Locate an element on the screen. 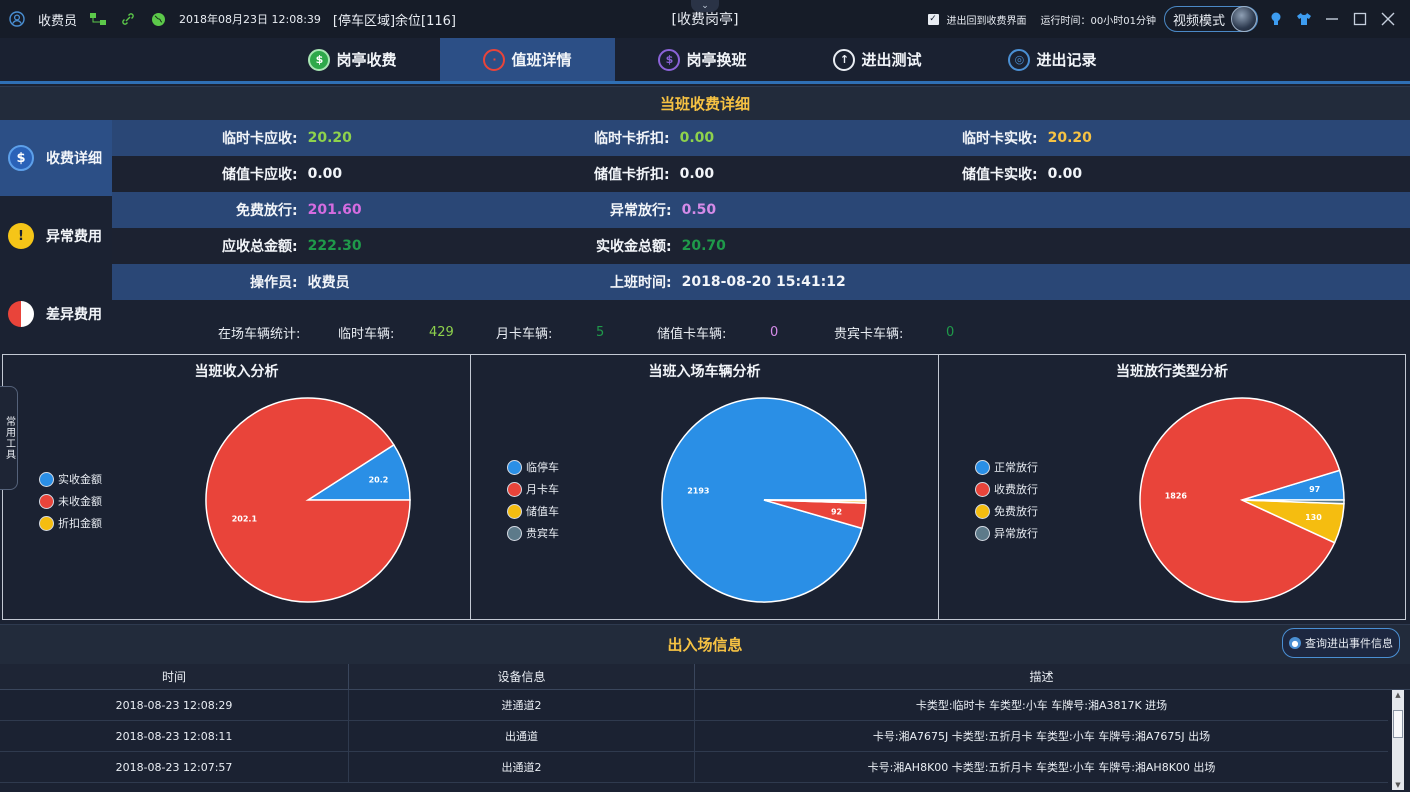 Image resolution: width=1410 pixels, height=792 pixels. table-scrollbar: ▲ ▼ is located at coordinates (1398, 740).